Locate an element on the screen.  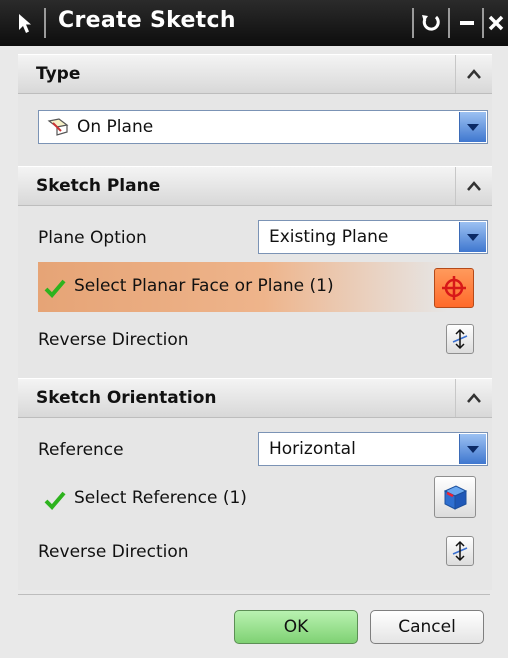
sketch-orientation-section-title: Sketch Orientation is located at coordinates (126, 398).